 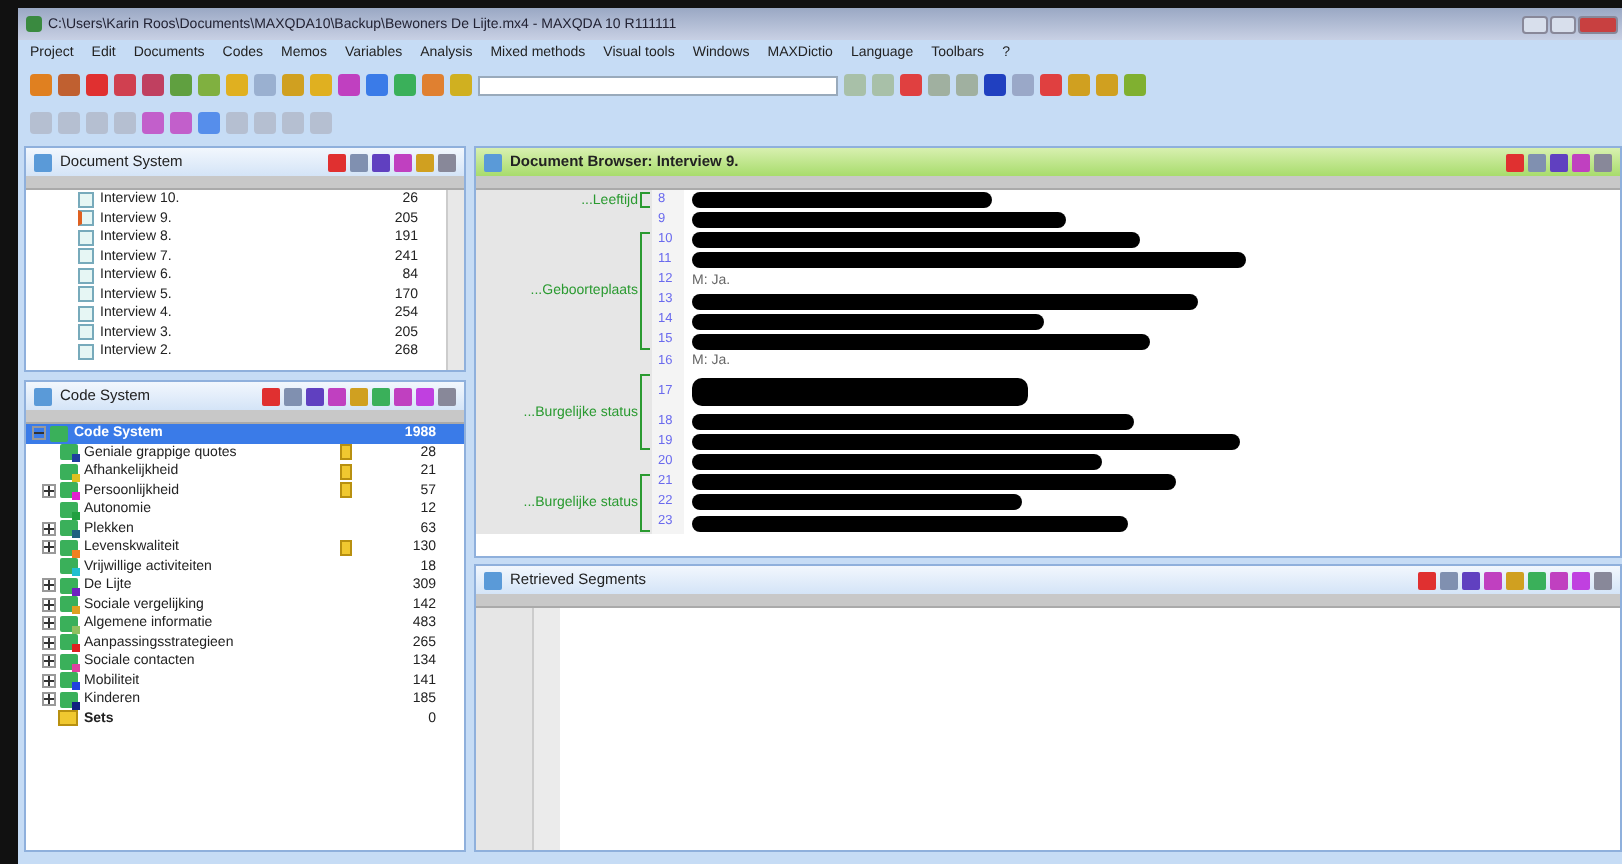 I want to click on code-icon, so click(x=59, y=433).